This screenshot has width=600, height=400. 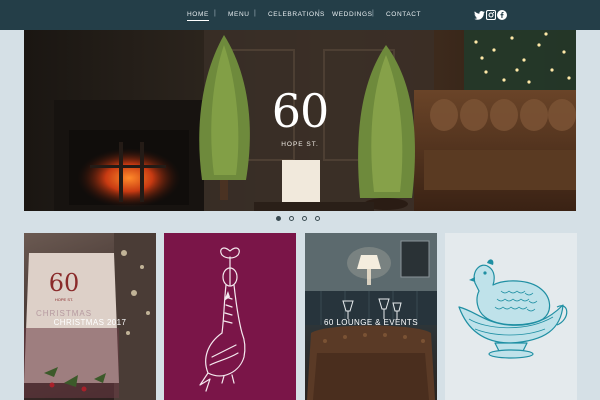 What do you see at coordinates (403, 14) in the screenshot?
I see `nav-item-contact: CONTACT` at bounding box center [403, 14].